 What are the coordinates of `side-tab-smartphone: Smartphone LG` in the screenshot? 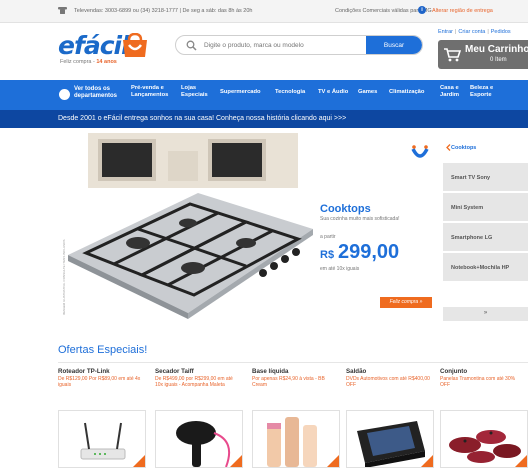 It's located at (485, 237).